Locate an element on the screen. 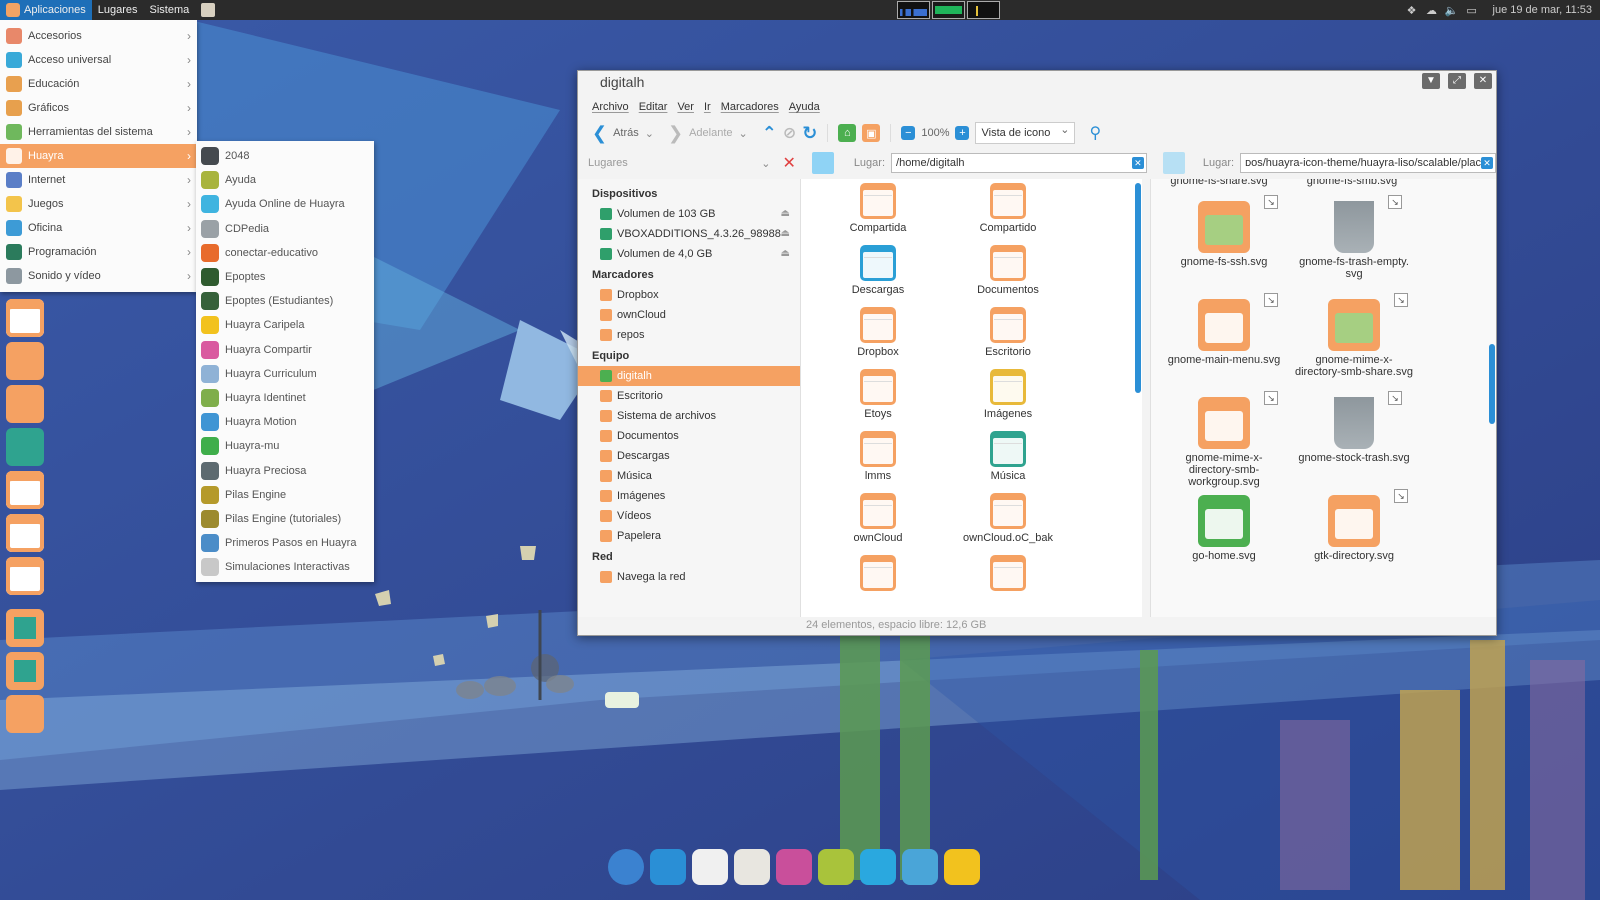 The width and height of the screenshot is (1600, 900). up-icon: ⌃ is located at coordinates (769, 133).